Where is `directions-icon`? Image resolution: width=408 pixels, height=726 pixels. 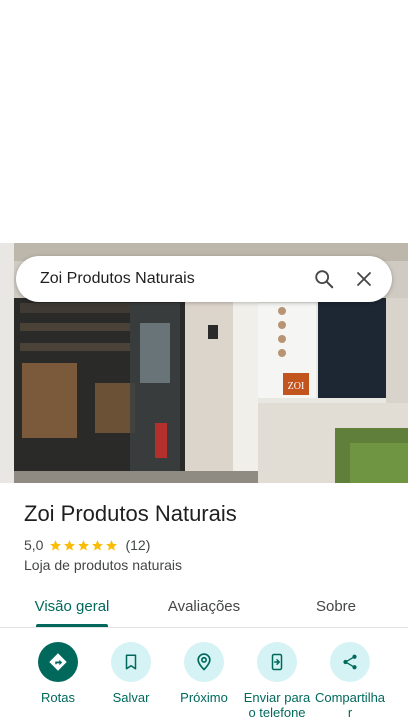 directions-icon is located at coordinates (58, 662).